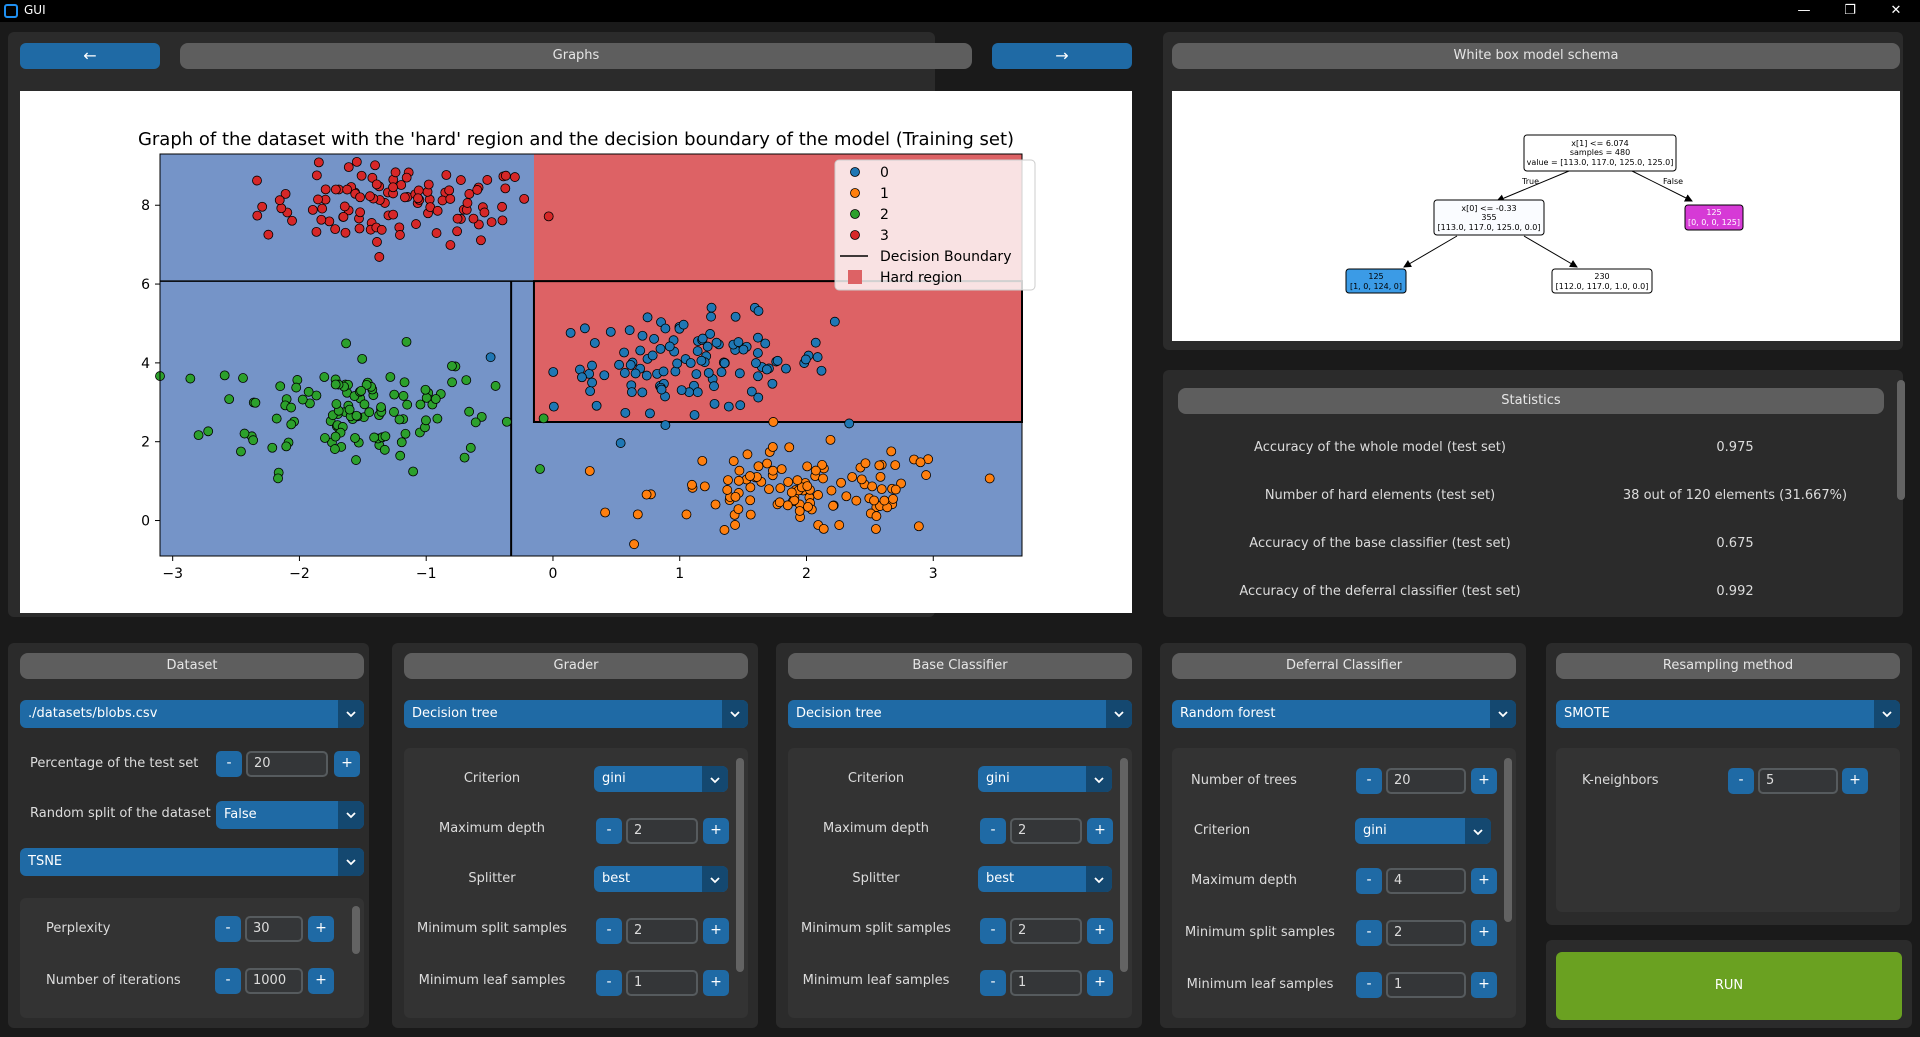 This screenshot has width=1920, height=1037. I want to click on trees-stepper: -20 +, so click(1427, 780).